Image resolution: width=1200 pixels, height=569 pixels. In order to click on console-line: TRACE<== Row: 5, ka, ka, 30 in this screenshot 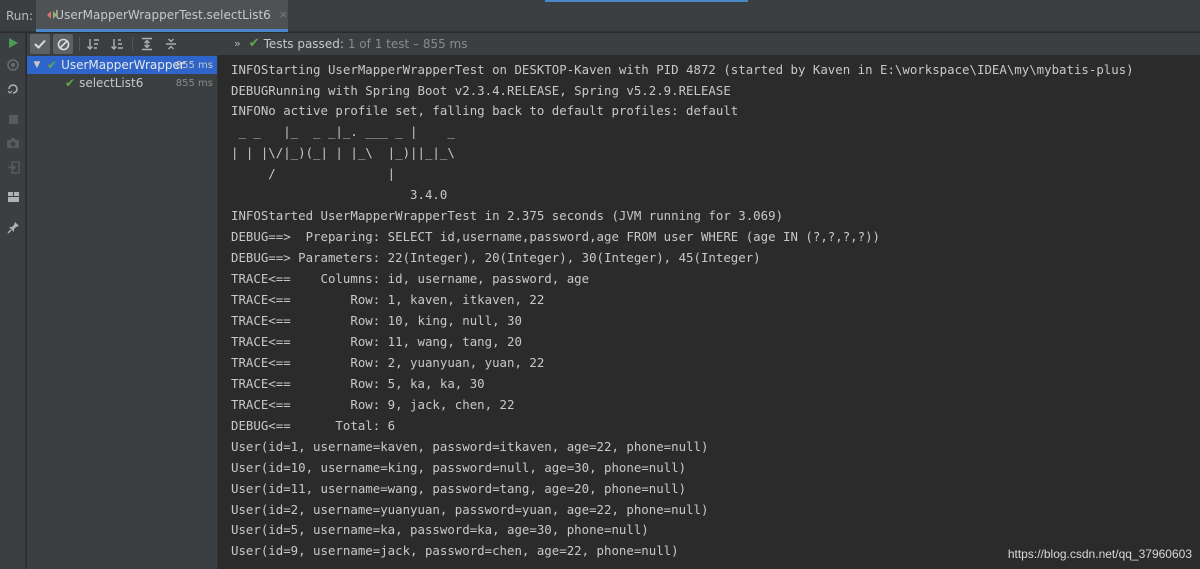, I will do `click(358, 383)`.